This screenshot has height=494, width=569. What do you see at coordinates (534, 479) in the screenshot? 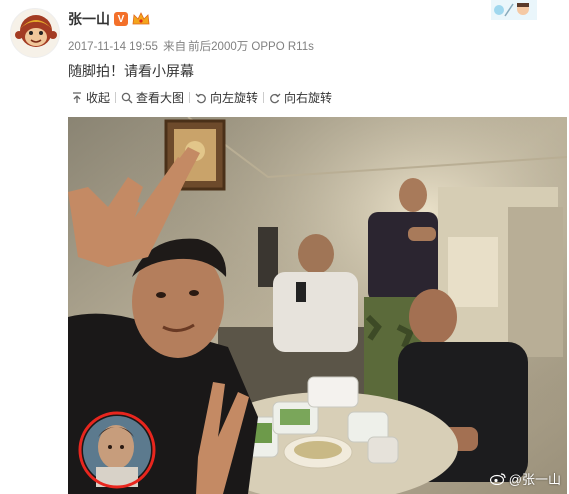
I see `watermark-text: @张一山` at bounding box center [534, 479].